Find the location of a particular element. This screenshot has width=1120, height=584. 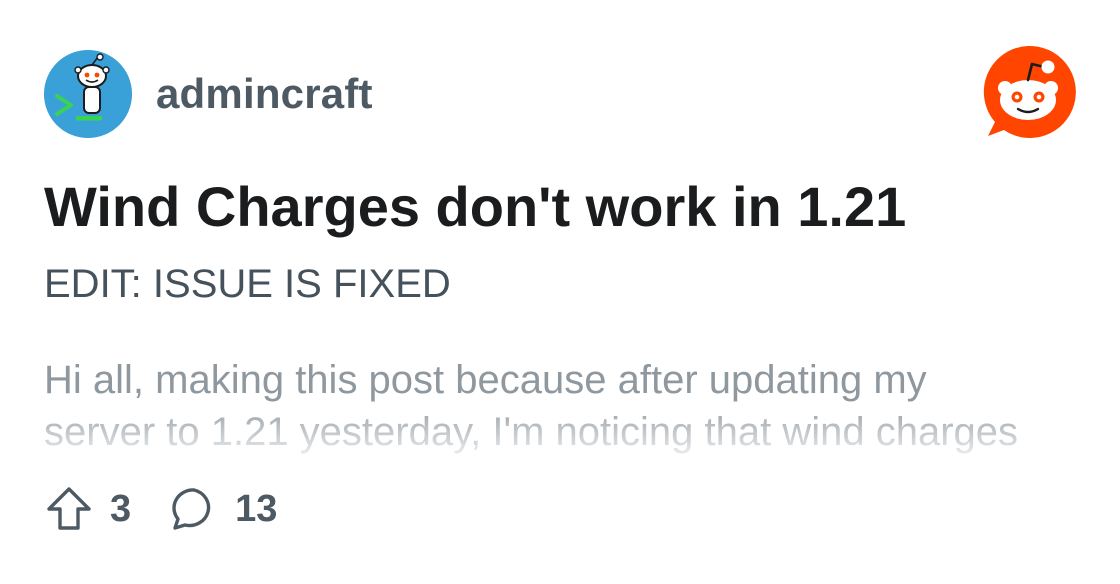

upvote-stat: 3 is located at coordinates (87, 509).